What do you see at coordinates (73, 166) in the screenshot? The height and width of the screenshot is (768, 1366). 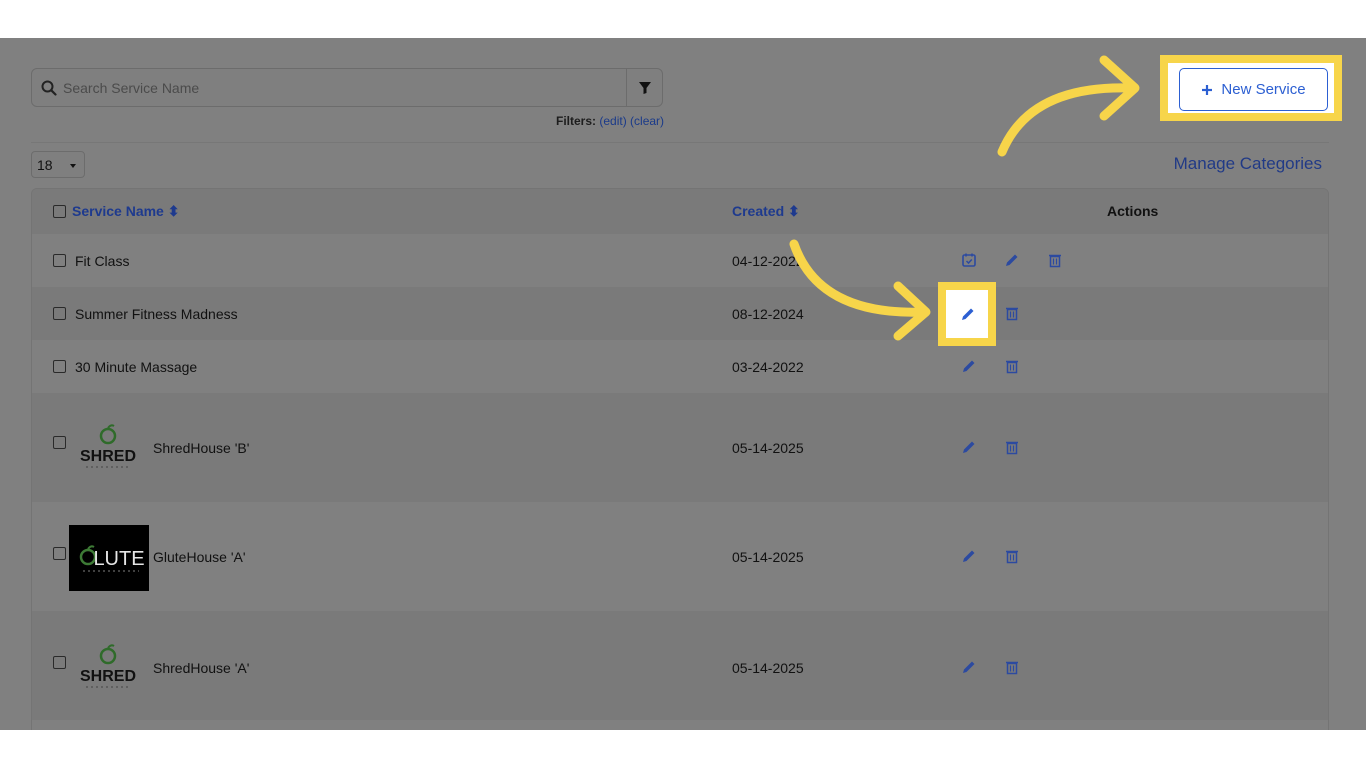 I see `chevron-down-icon` at bounding box center [73, 166].